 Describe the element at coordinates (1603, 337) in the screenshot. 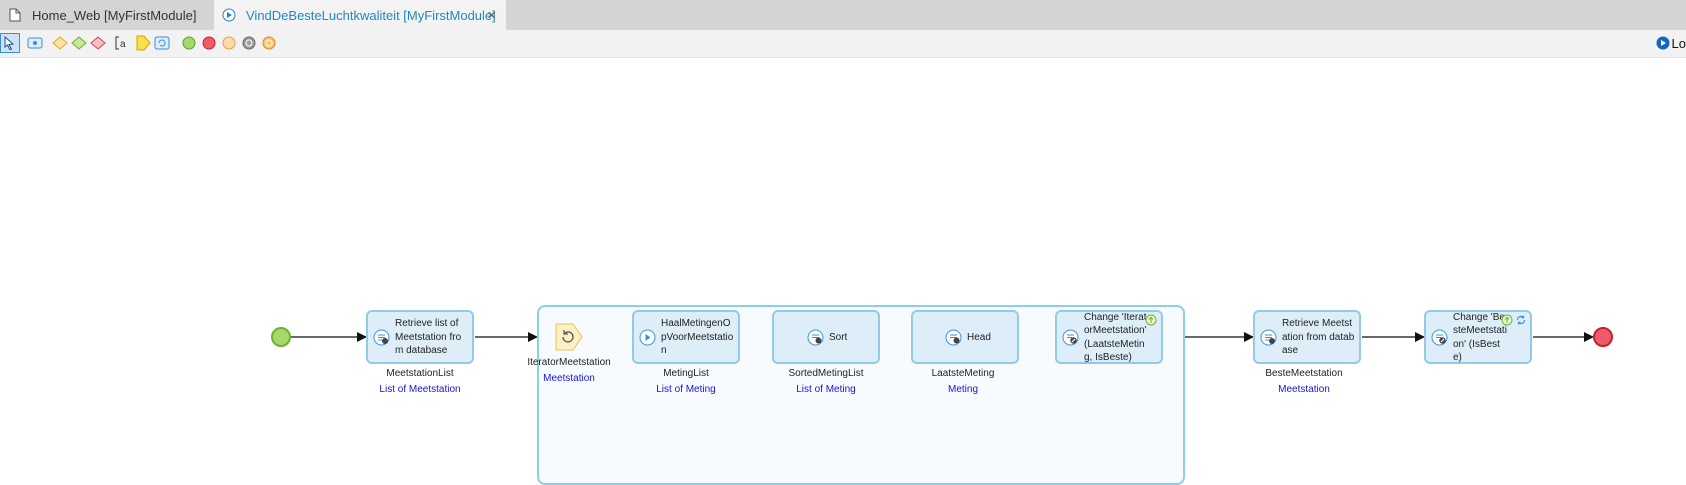

I see `end-event` at that location.